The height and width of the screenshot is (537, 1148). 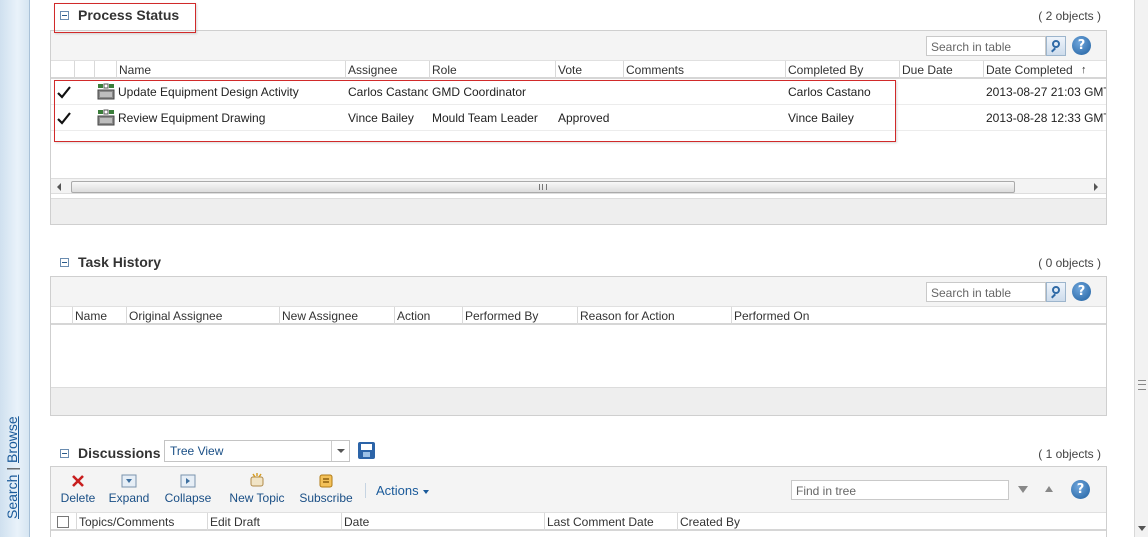 What do you see at coordinates (12, 497) in the screenshot?
I see `search-link: Search` at bounding box center [12, 497].